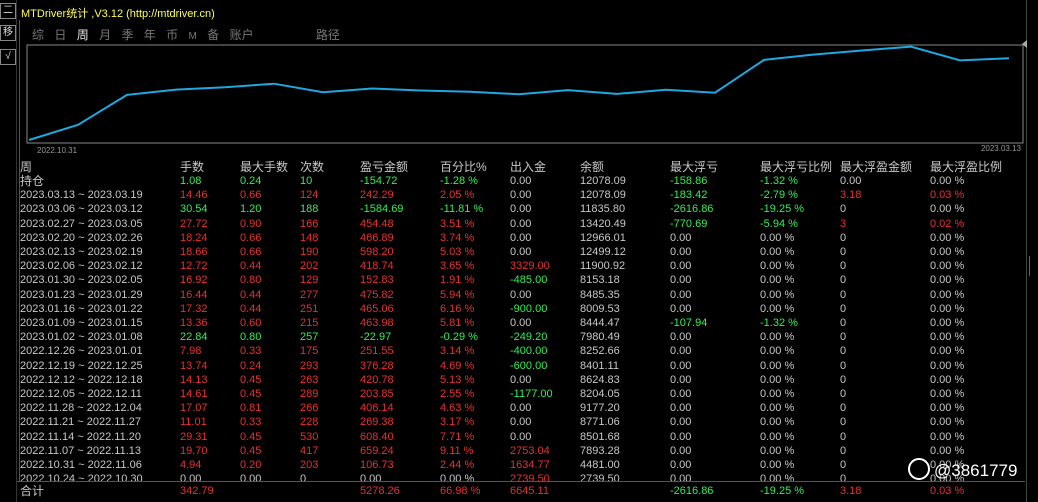  What do you see at coordinates (26, 167) in the screenshot?
I see `header-week: 周` at bounding box center [26, 167].